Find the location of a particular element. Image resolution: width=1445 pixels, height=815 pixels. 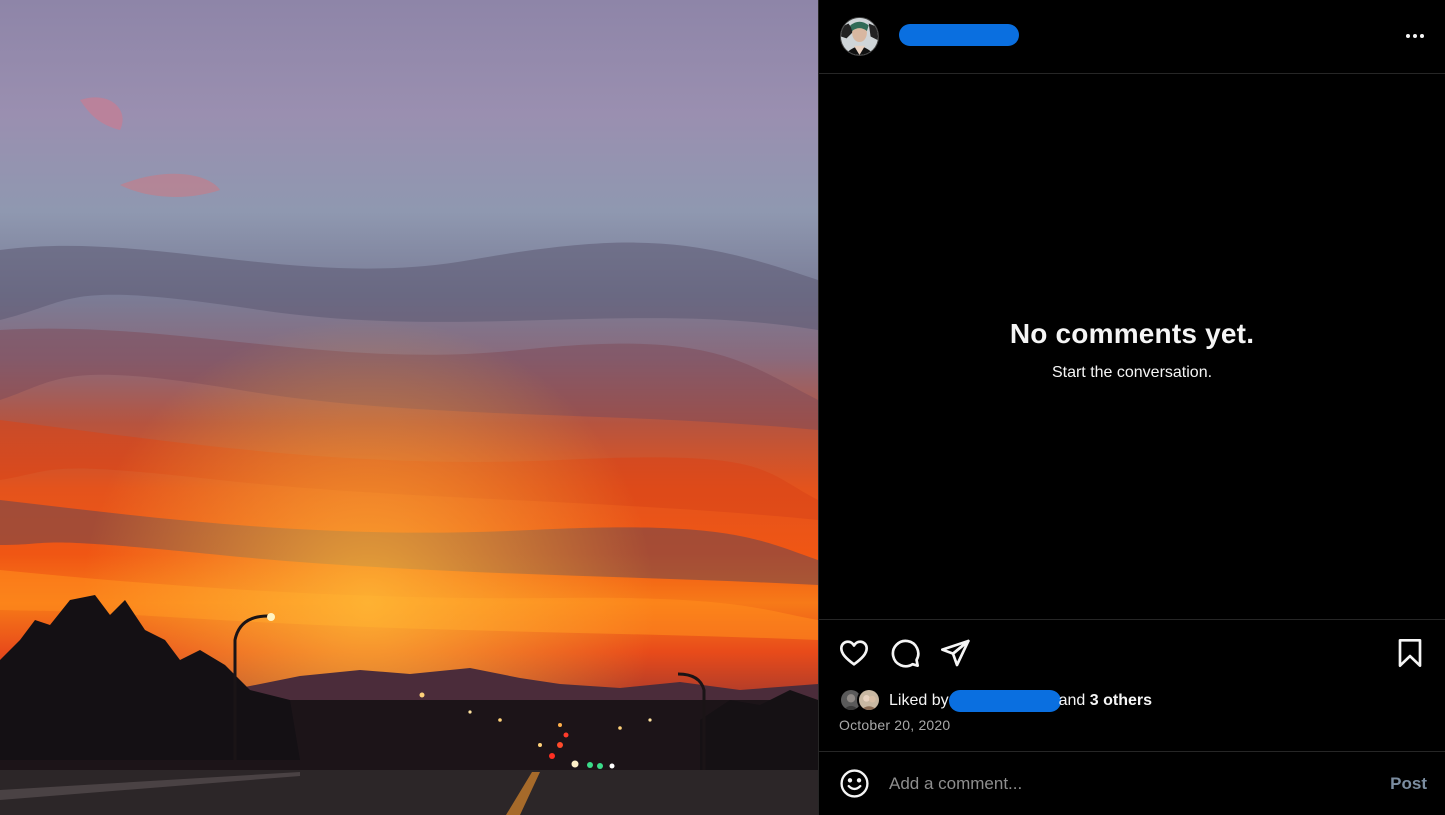

comment-form: Post is located at coordinates (1132, 783).